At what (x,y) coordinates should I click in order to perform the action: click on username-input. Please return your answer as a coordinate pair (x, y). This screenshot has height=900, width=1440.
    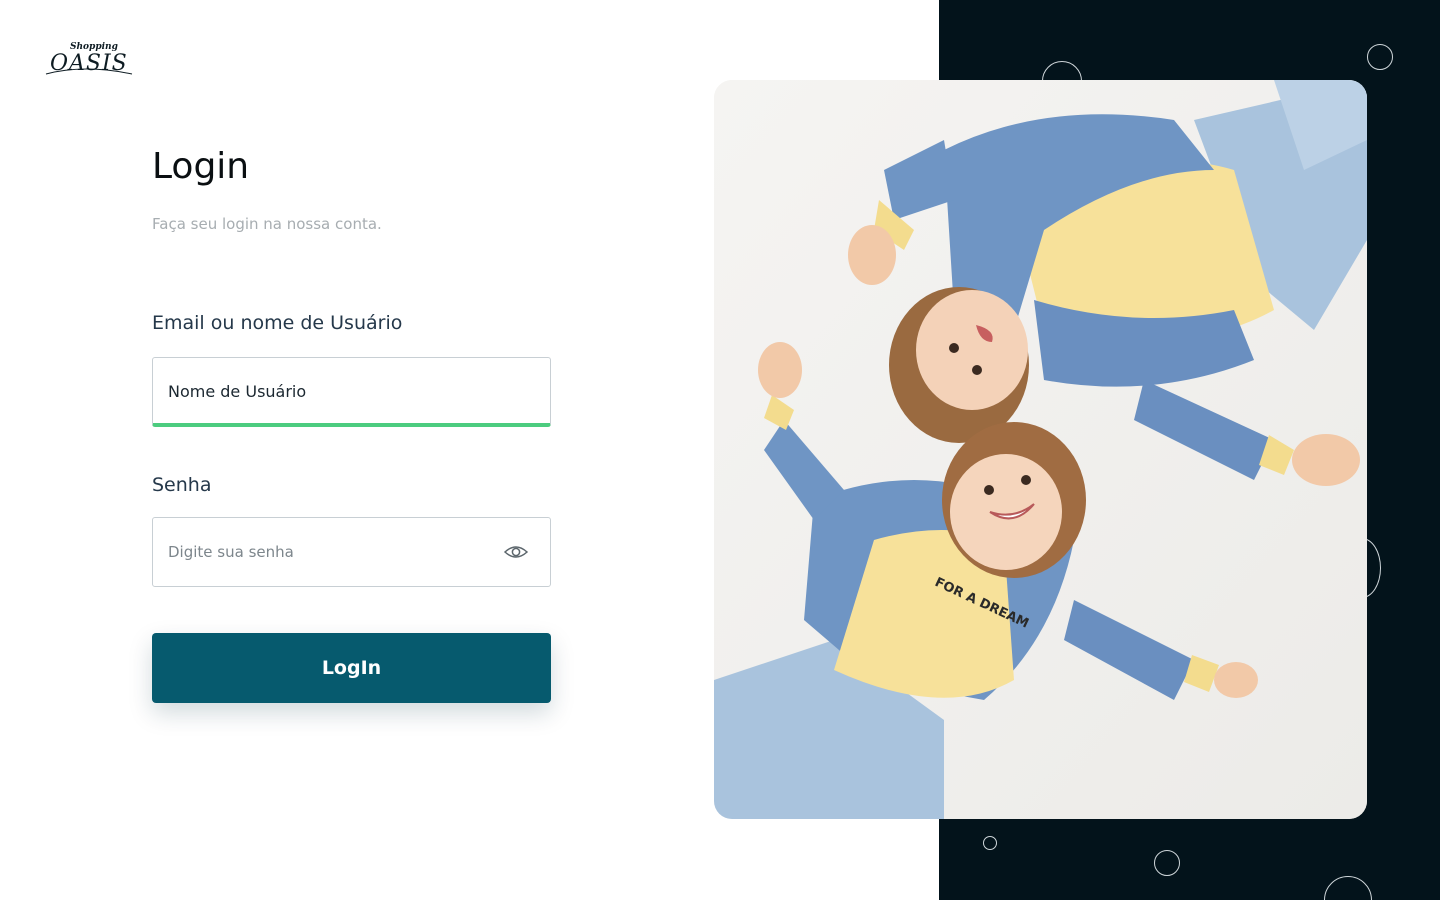
    Looking at the image, I should click on (328, 391).